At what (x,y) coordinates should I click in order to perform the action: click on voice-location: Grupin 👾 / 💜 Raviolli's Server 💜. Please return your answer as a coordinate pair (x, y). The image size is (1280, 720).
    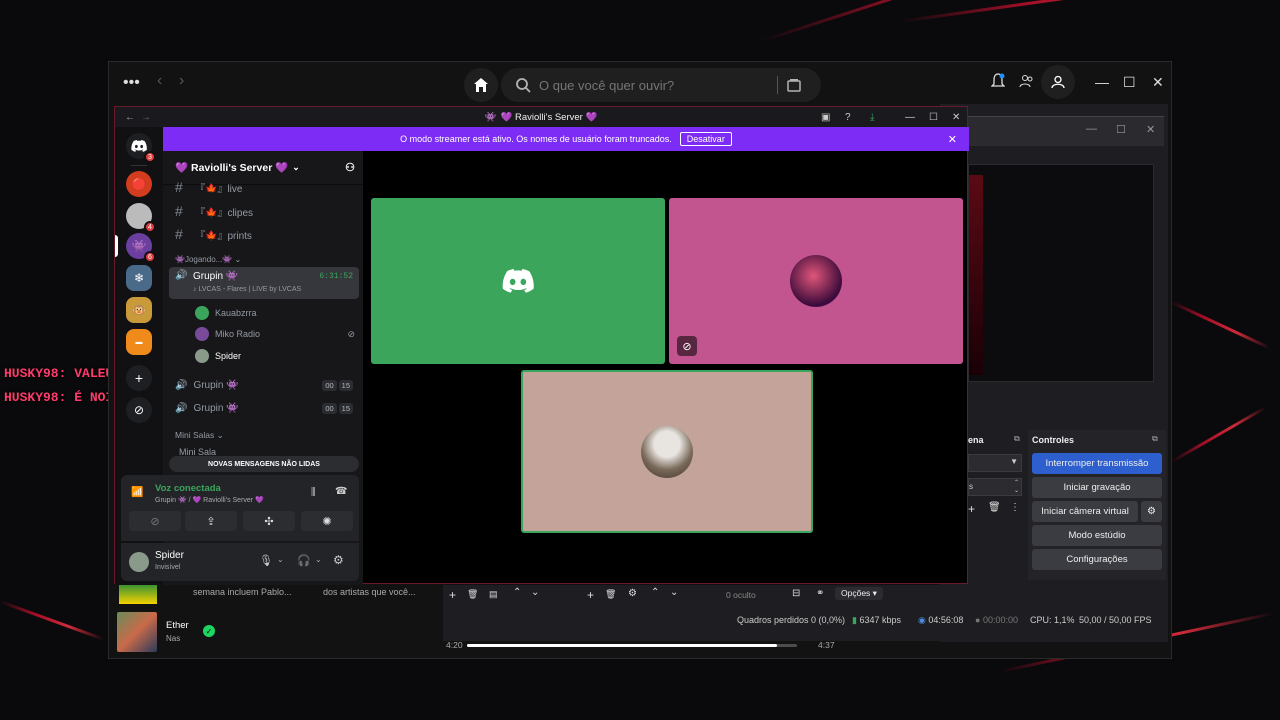
    Looking at the image, I should click on (209, 500).